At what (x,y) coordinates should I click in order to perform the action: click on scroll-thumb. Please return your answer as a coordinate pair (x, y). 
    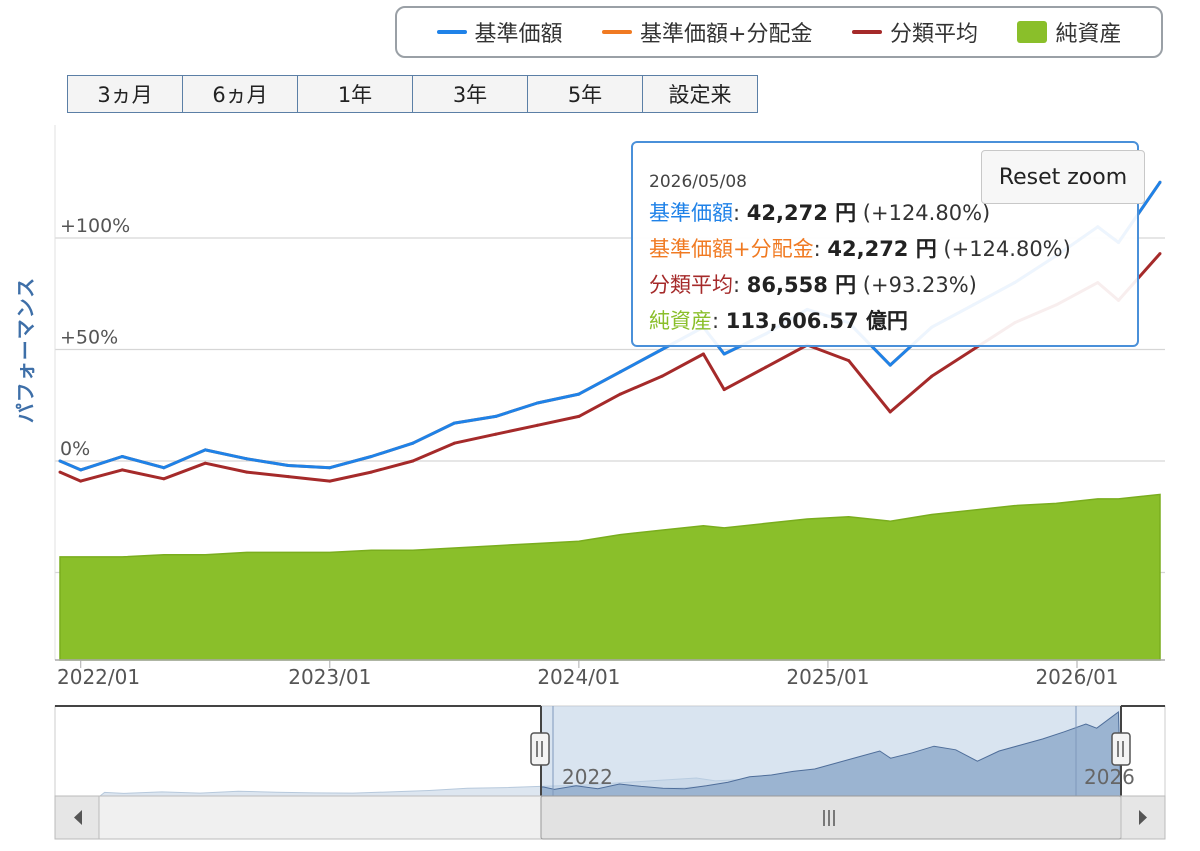
    Looking at the image, I should click on (831, 817).